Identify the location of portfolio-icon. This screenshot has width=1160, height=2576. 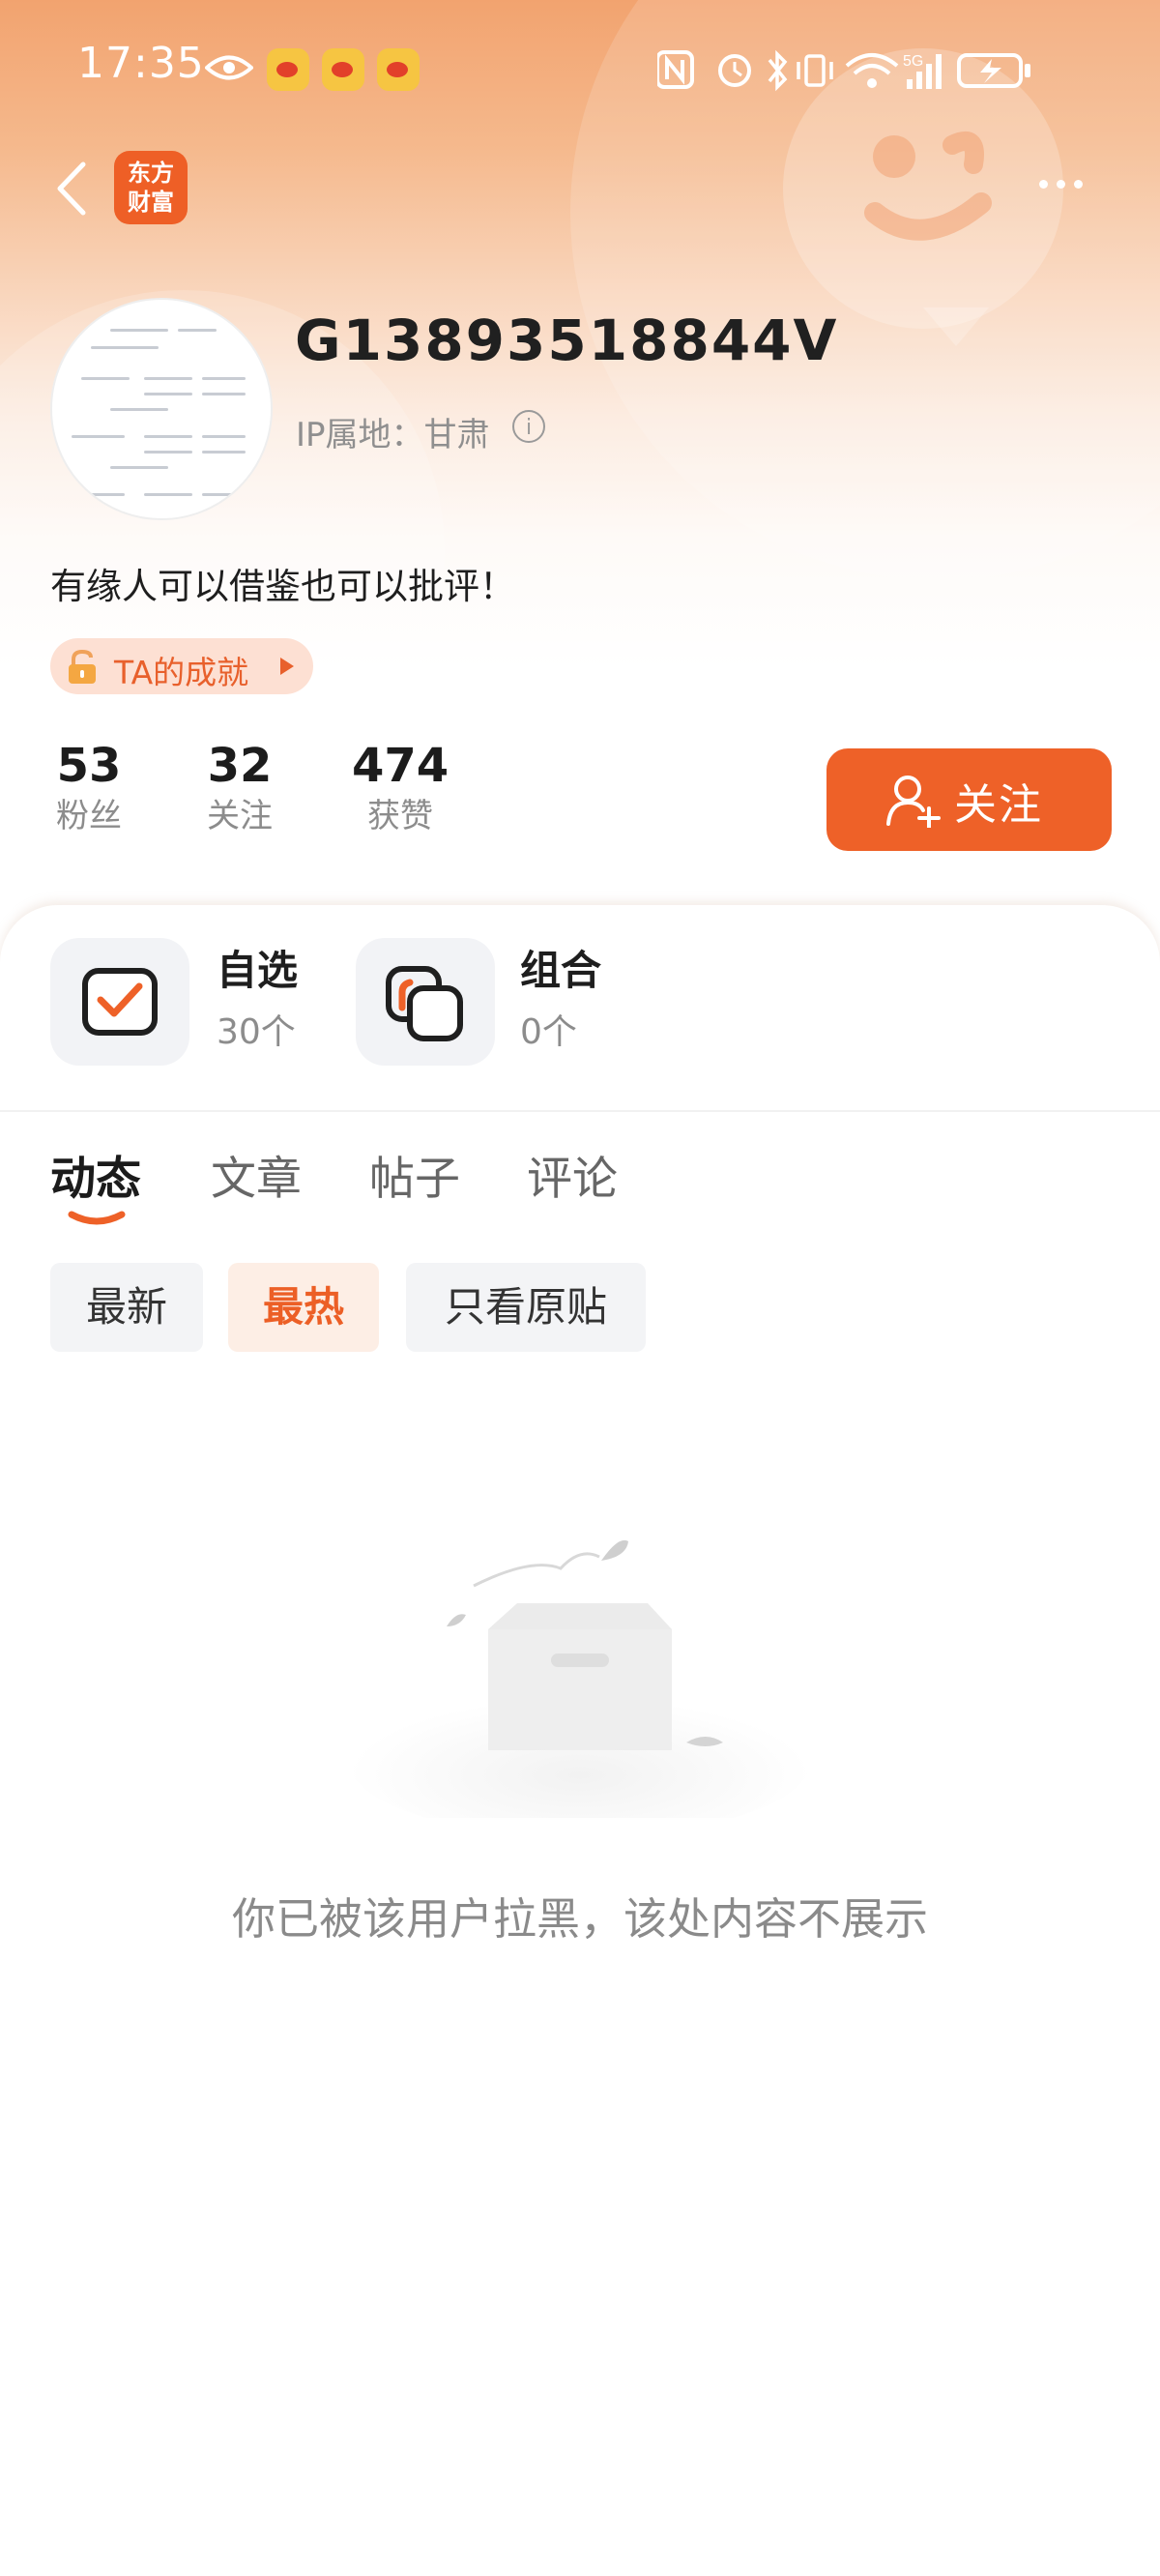
(425, 1003).